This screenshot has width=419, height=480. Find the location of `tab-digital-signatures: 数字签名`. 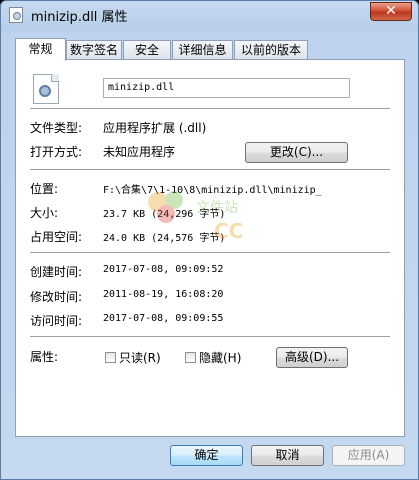

tab-digital-signatures: 数字签名 is located at coordinates (94, 50).